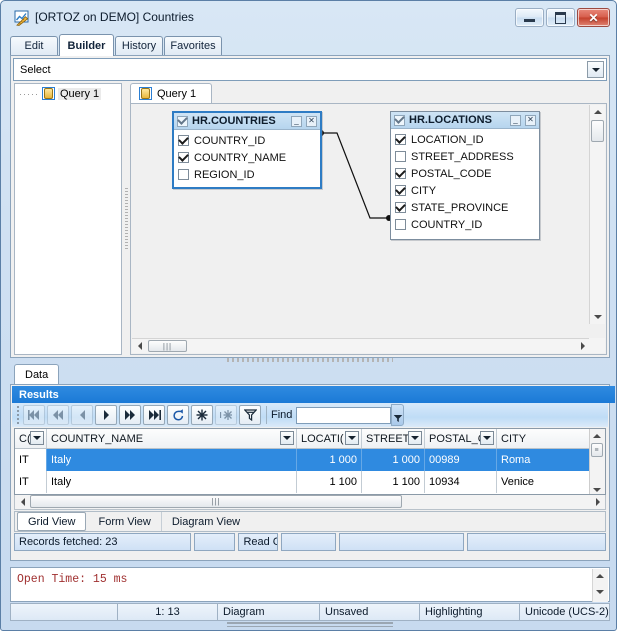  I want to click on cell-postal-code: 10934, so click(461, 482).